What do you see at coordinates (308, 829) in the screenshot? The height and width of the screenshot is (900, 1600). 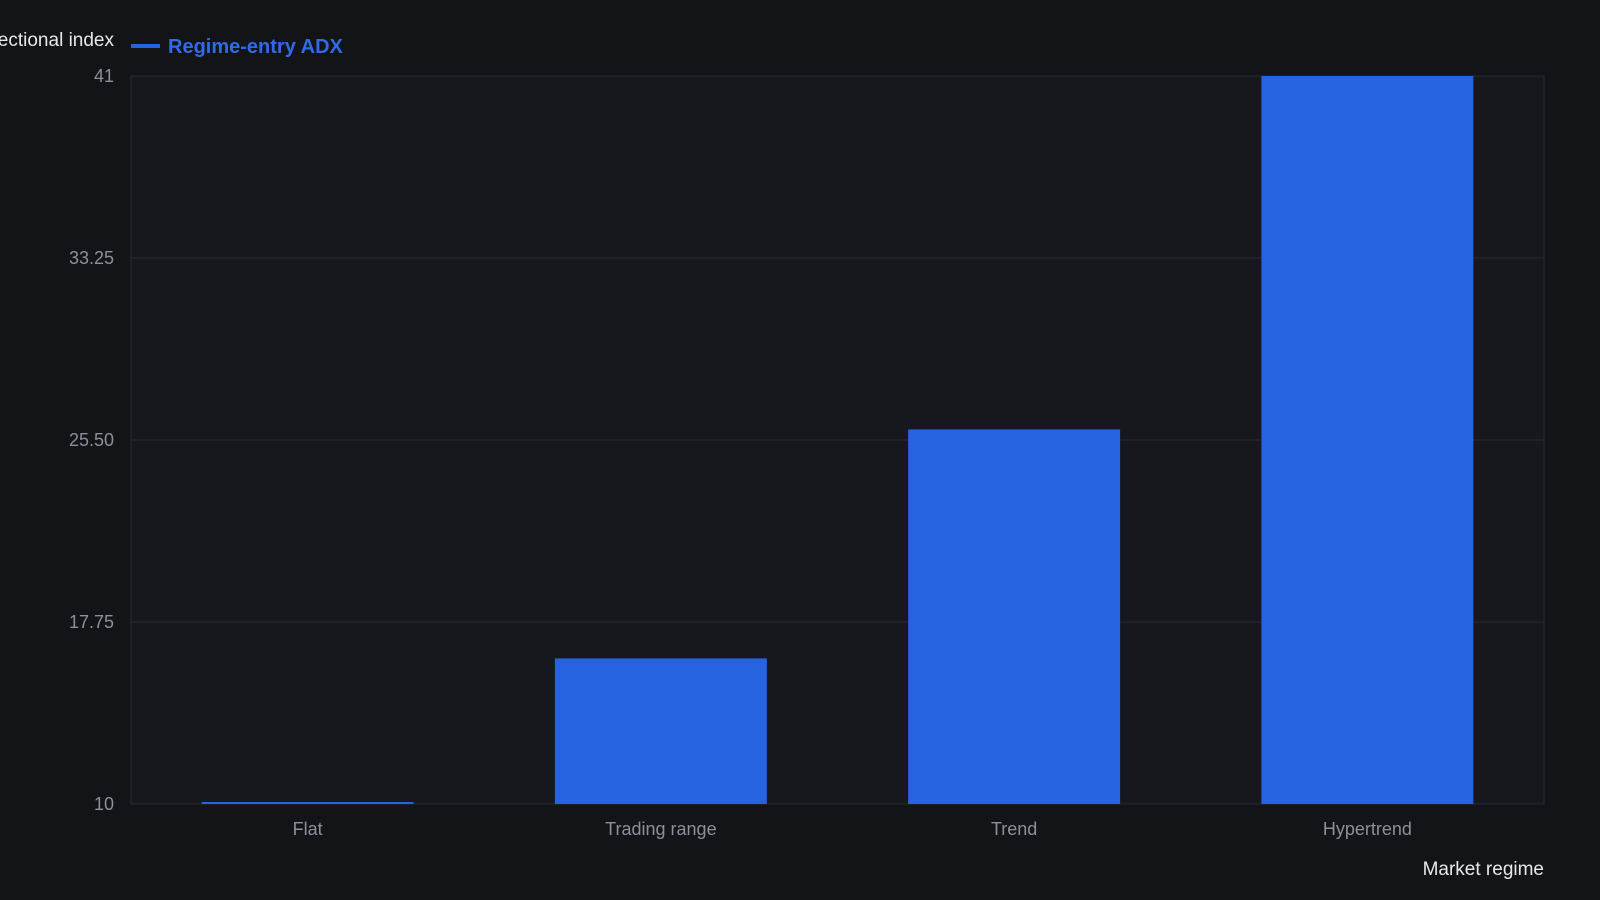 I see `x-tick-label: Flat` at bounding box center [308, 829].